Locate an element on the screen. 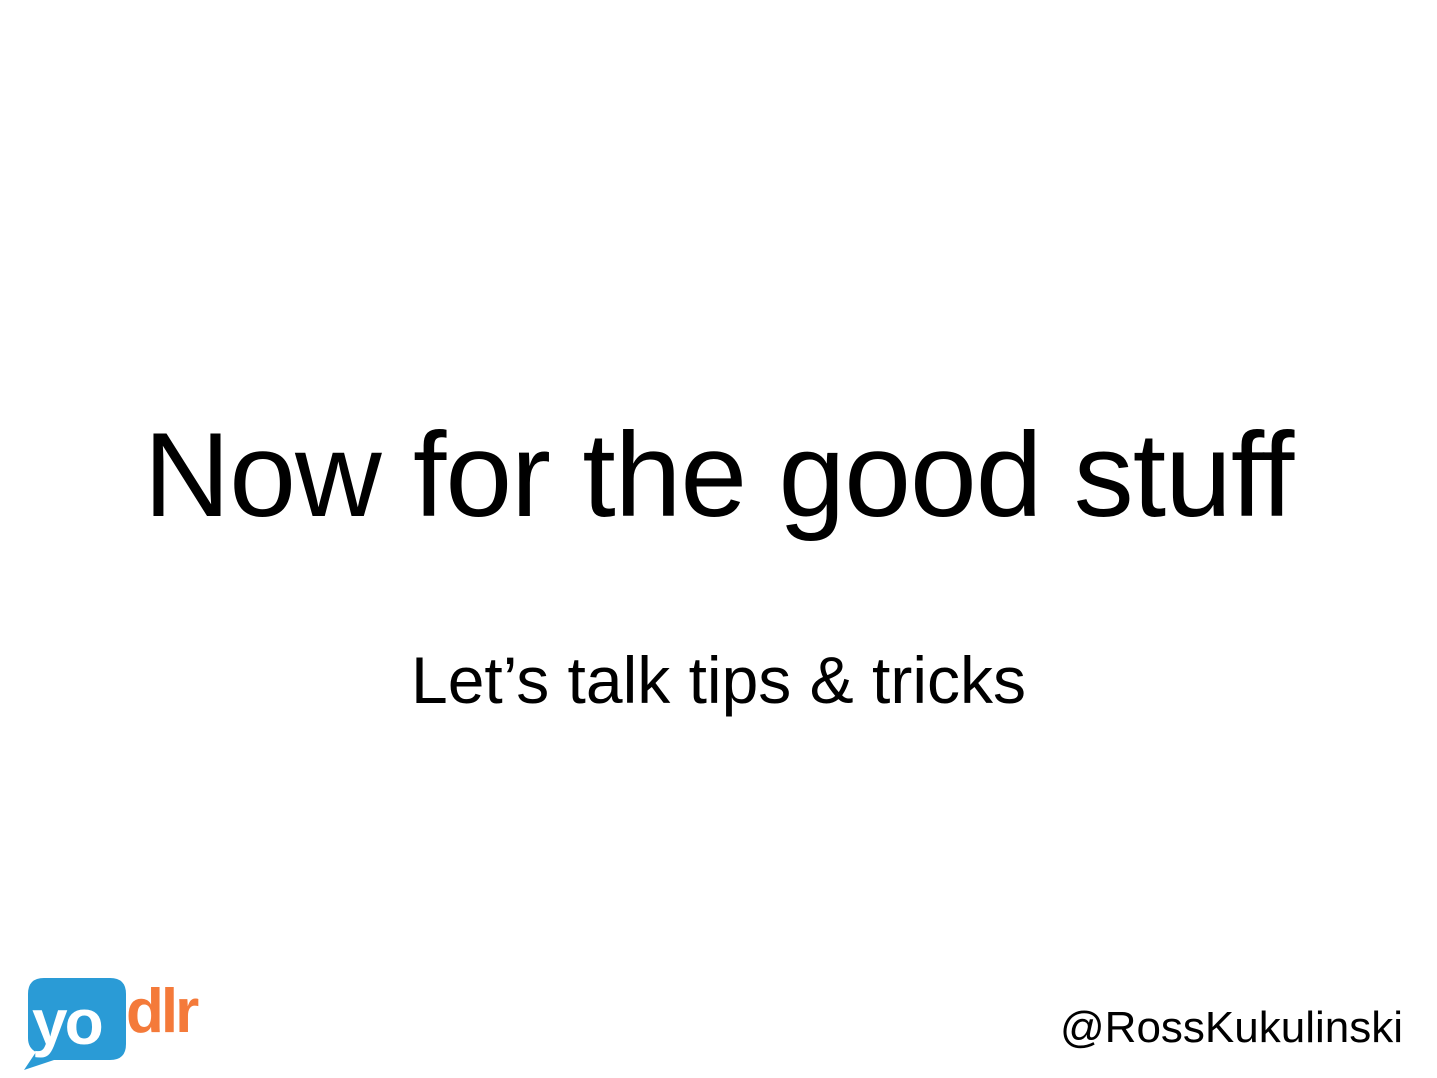 The height and width of the screenshot is (1078, 1437). logo-text-dlr: dlr is located at coordinates (162, 1011).